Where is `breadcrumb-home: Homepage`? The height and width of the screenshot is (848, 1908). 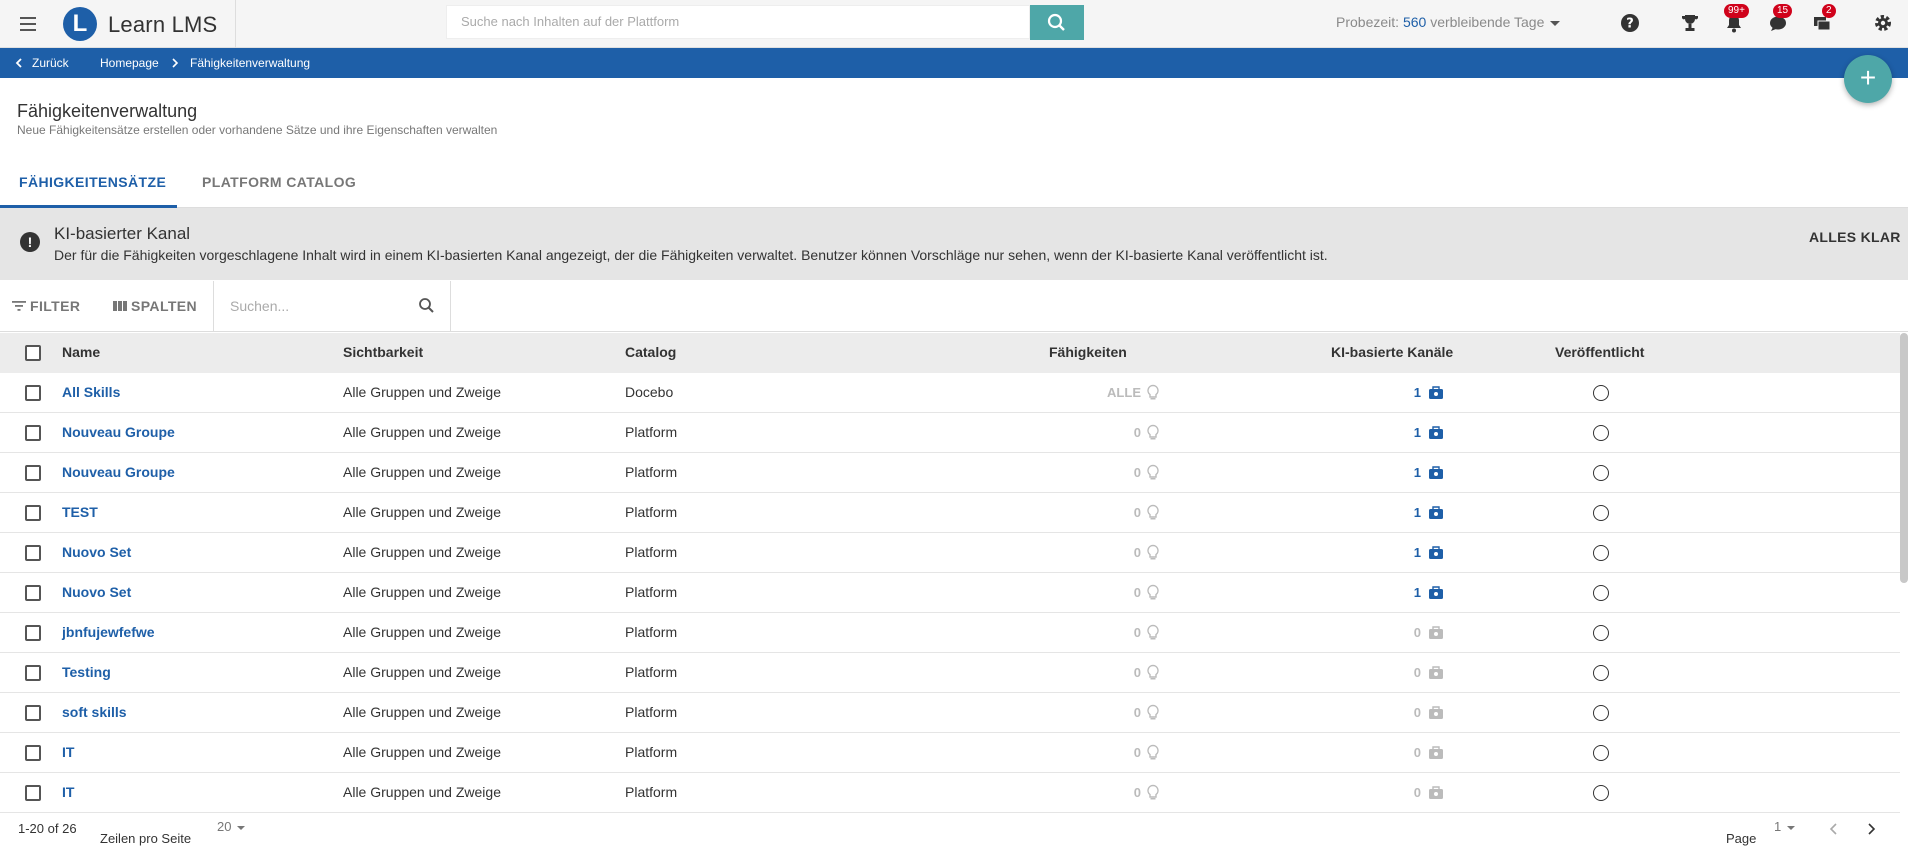
breadcrumb-home: Homepage is located at coordinates (129, 63).